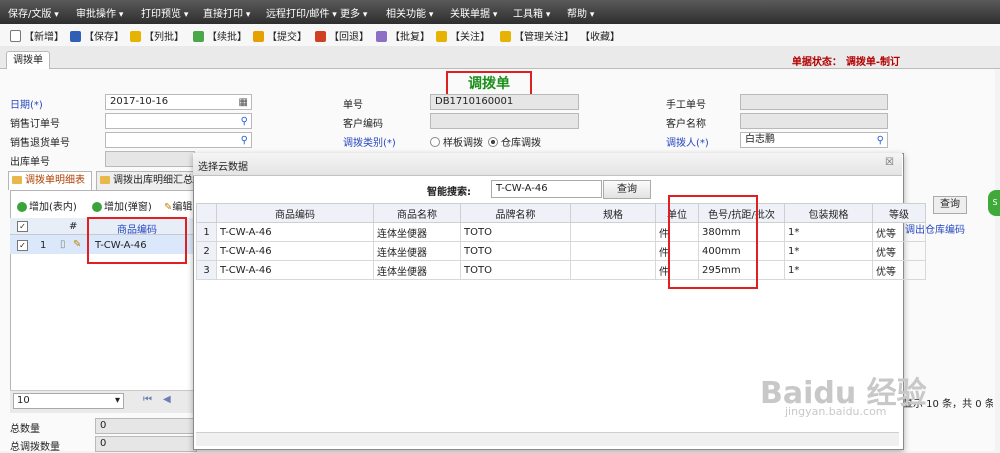 This screenshot has width=1000, height=453. What do you see at coordinates (889, 162) in the screenshot?
I see `close-icon: ☒` at bounding box center [889, 162].